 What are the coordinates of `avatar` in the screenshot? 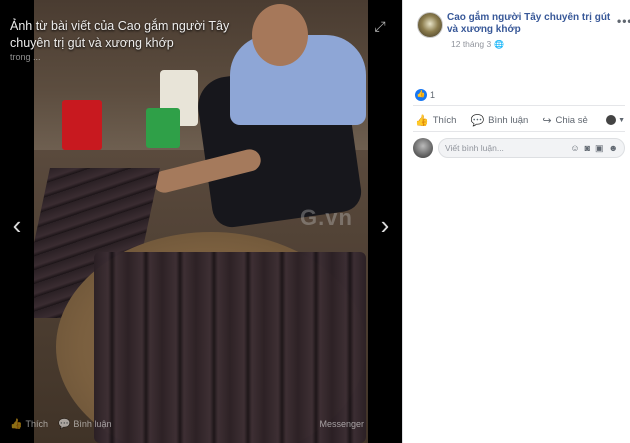 It's located at (611, 120).